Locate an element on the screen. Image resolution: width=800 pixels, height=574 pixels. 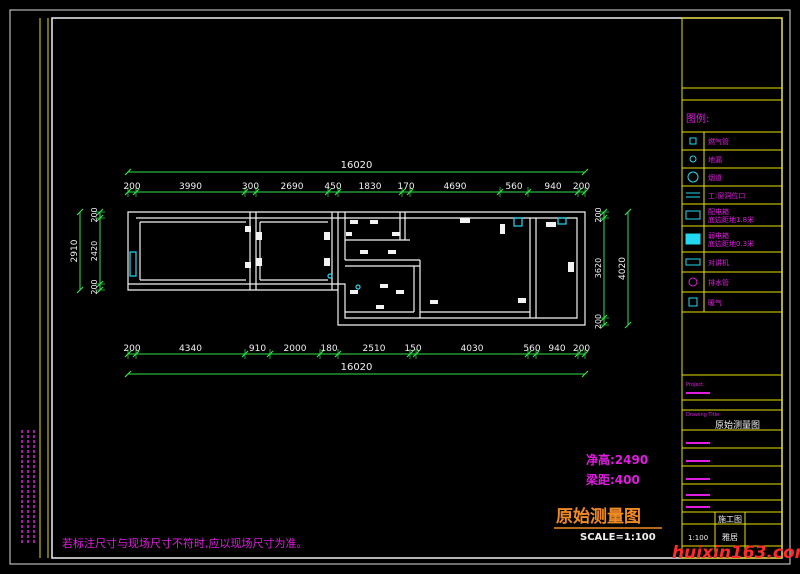
legend-label: 底边距地1.8米 is located at coordinates (731, 219).